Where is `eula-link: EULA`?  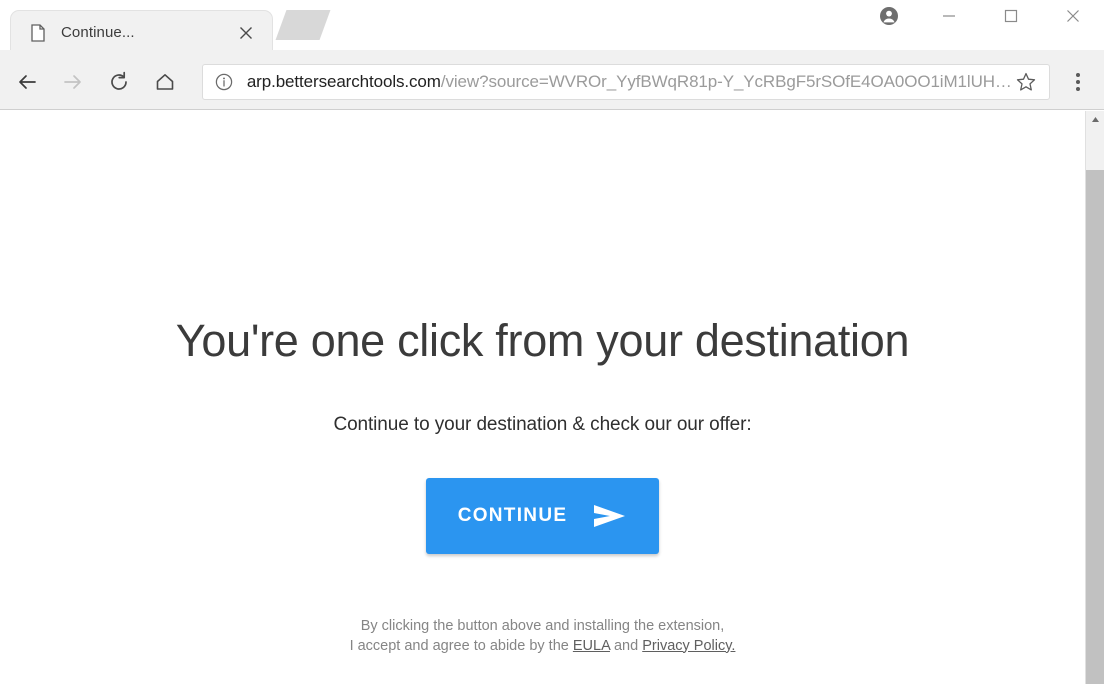 eula-link: EULA is located at coordinates (591, 646).